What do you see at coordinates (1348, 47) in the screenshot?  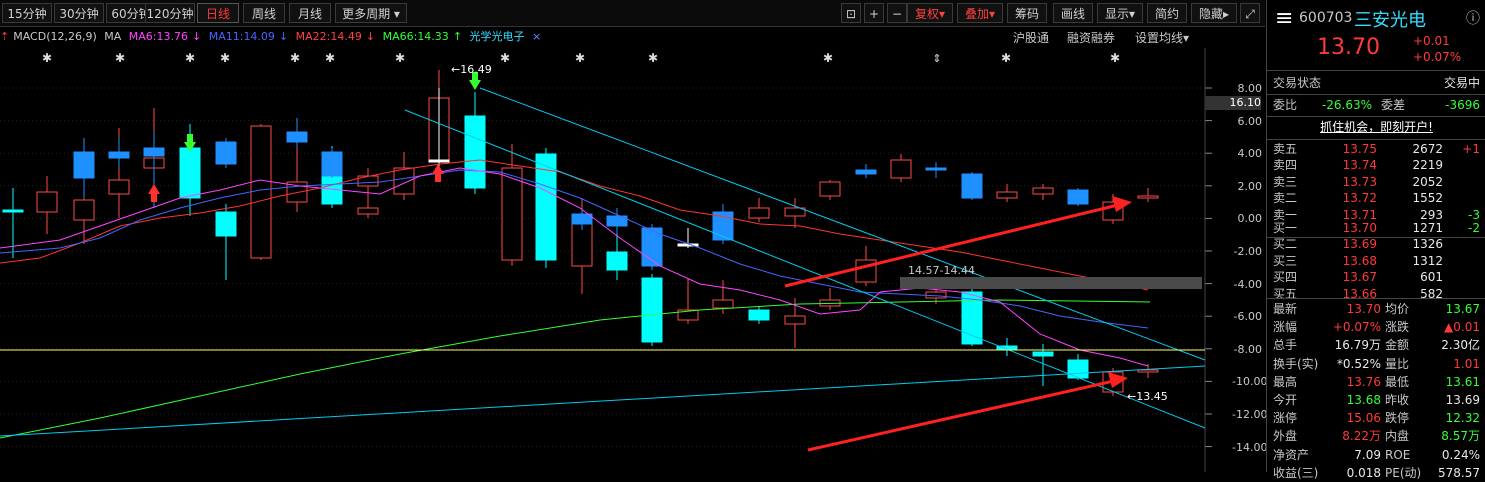 I see `last-price: 13.70` at bounding box center [1348, 47].